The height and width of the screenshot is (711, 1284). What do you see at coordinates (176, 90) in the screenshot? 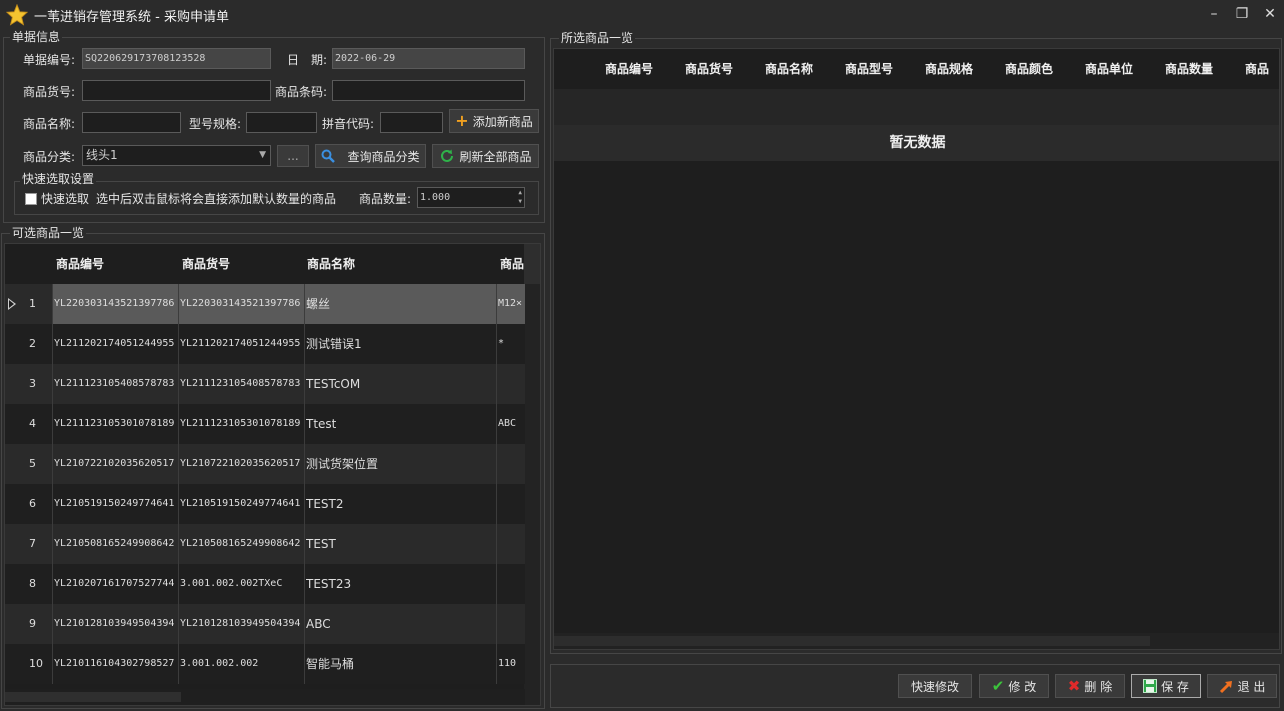
I see `goods-code-input` at bounding box center [176, 90].